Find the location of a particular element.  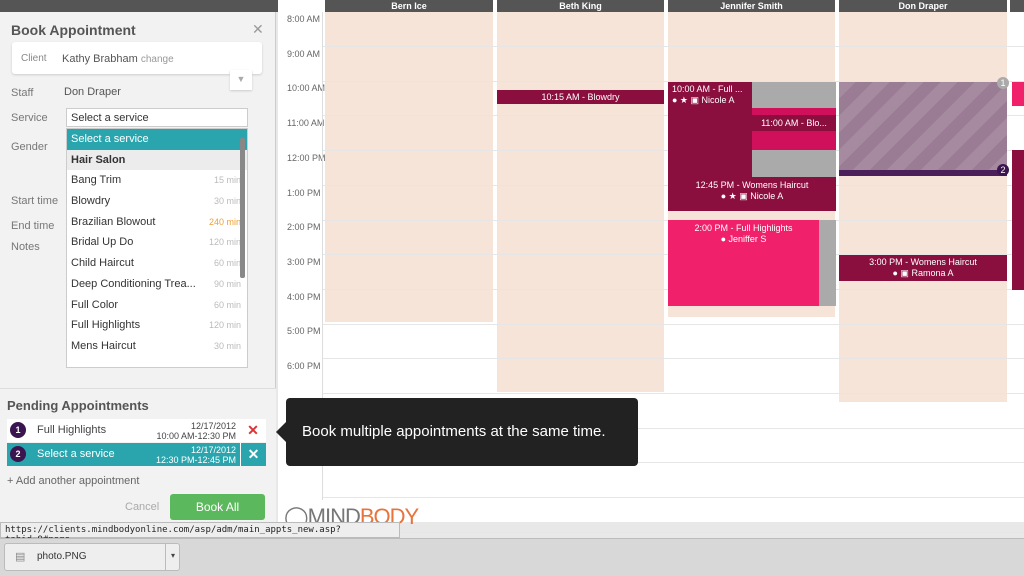

service-option: Hair Salon is located at coordinates (157, 160).